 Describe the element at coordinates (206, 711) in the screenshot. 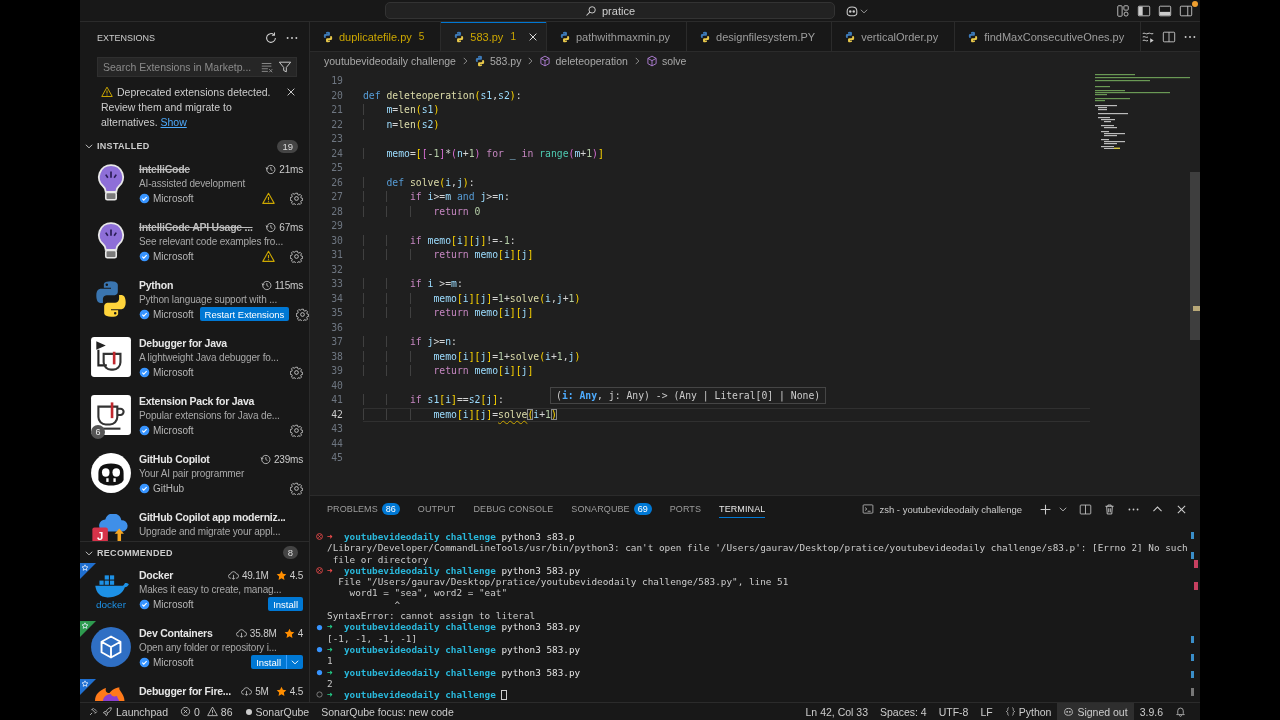

I see `problems-button: 0 86` at that location.